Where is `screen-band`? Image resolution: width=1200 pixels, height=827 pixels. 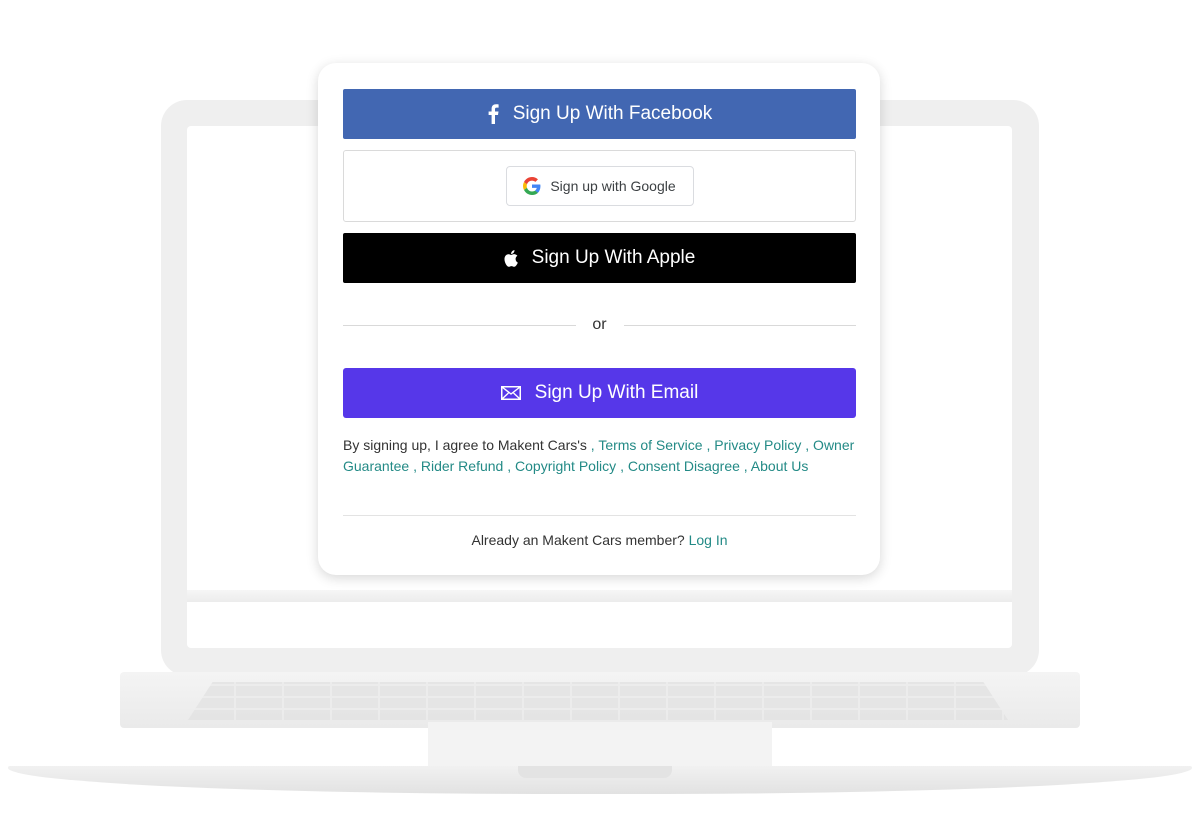 screen-band is located at coordinates (599, 596).